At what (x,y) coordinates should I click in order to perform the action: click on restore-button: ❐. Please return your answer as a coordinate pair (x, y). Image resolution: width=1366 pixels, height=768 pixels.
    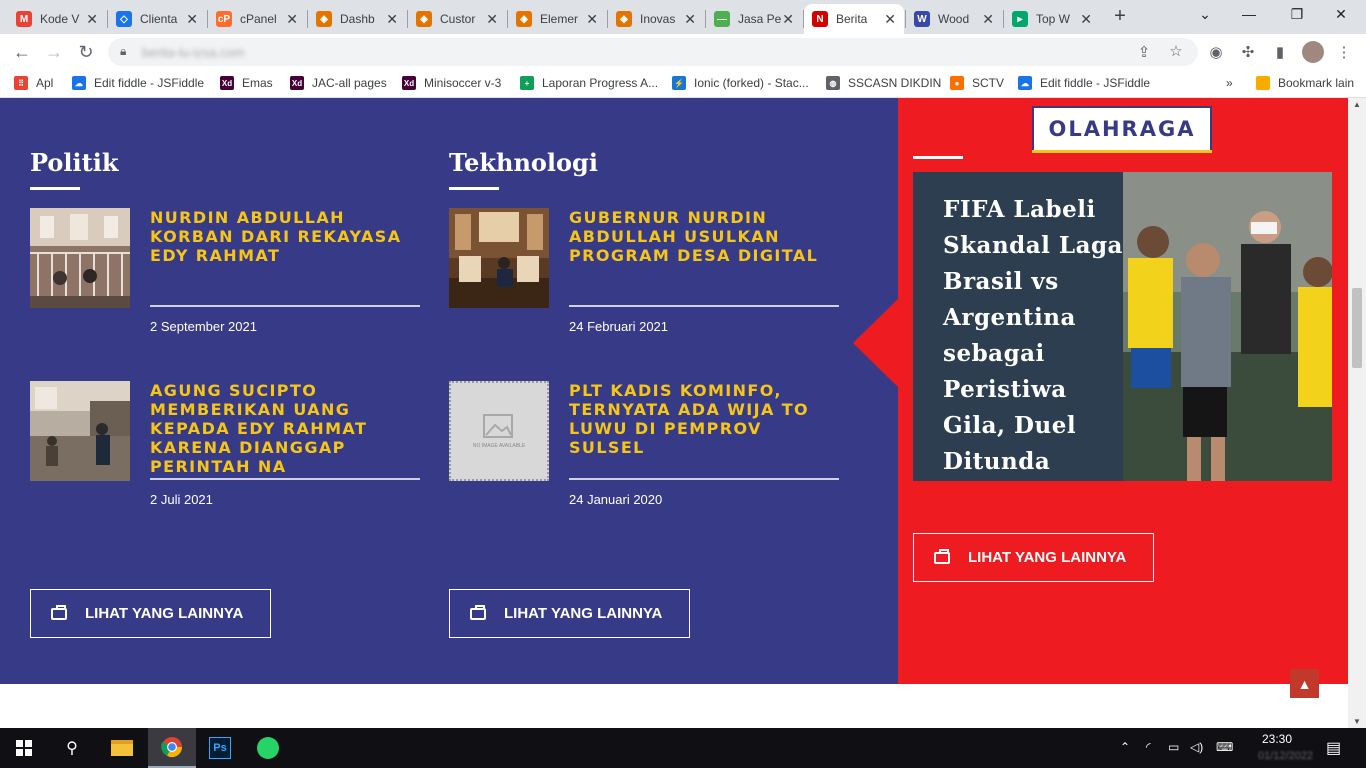
    Looking at the image, I should click on (1297, 14).